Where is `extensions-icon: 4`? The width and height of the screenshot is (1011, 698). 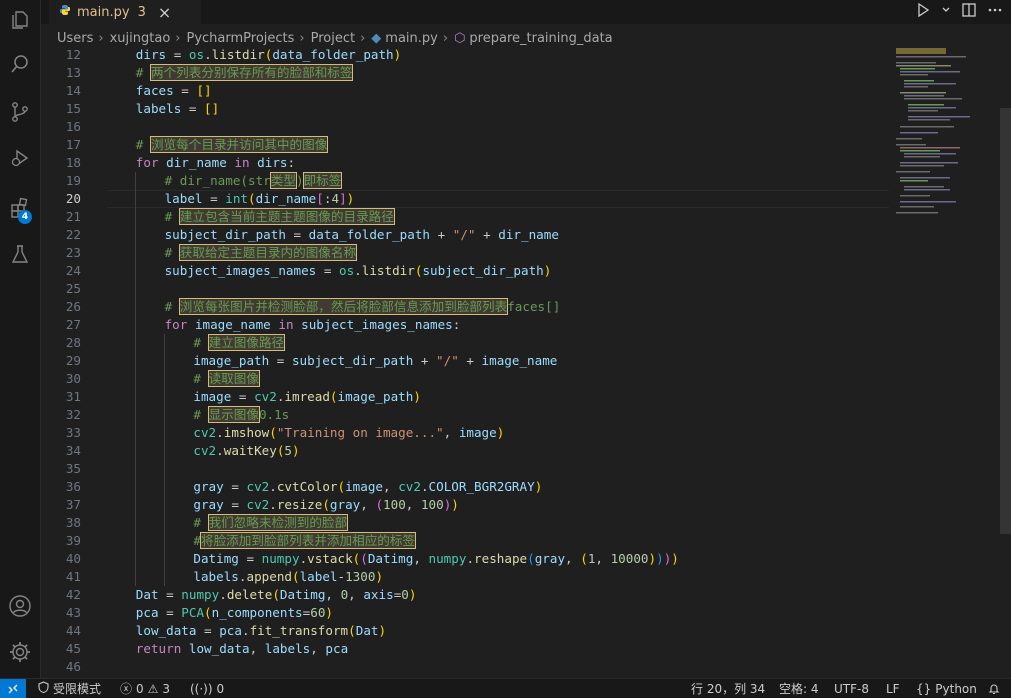 extensions-icon: 4 is located at coordinates (20, 208).